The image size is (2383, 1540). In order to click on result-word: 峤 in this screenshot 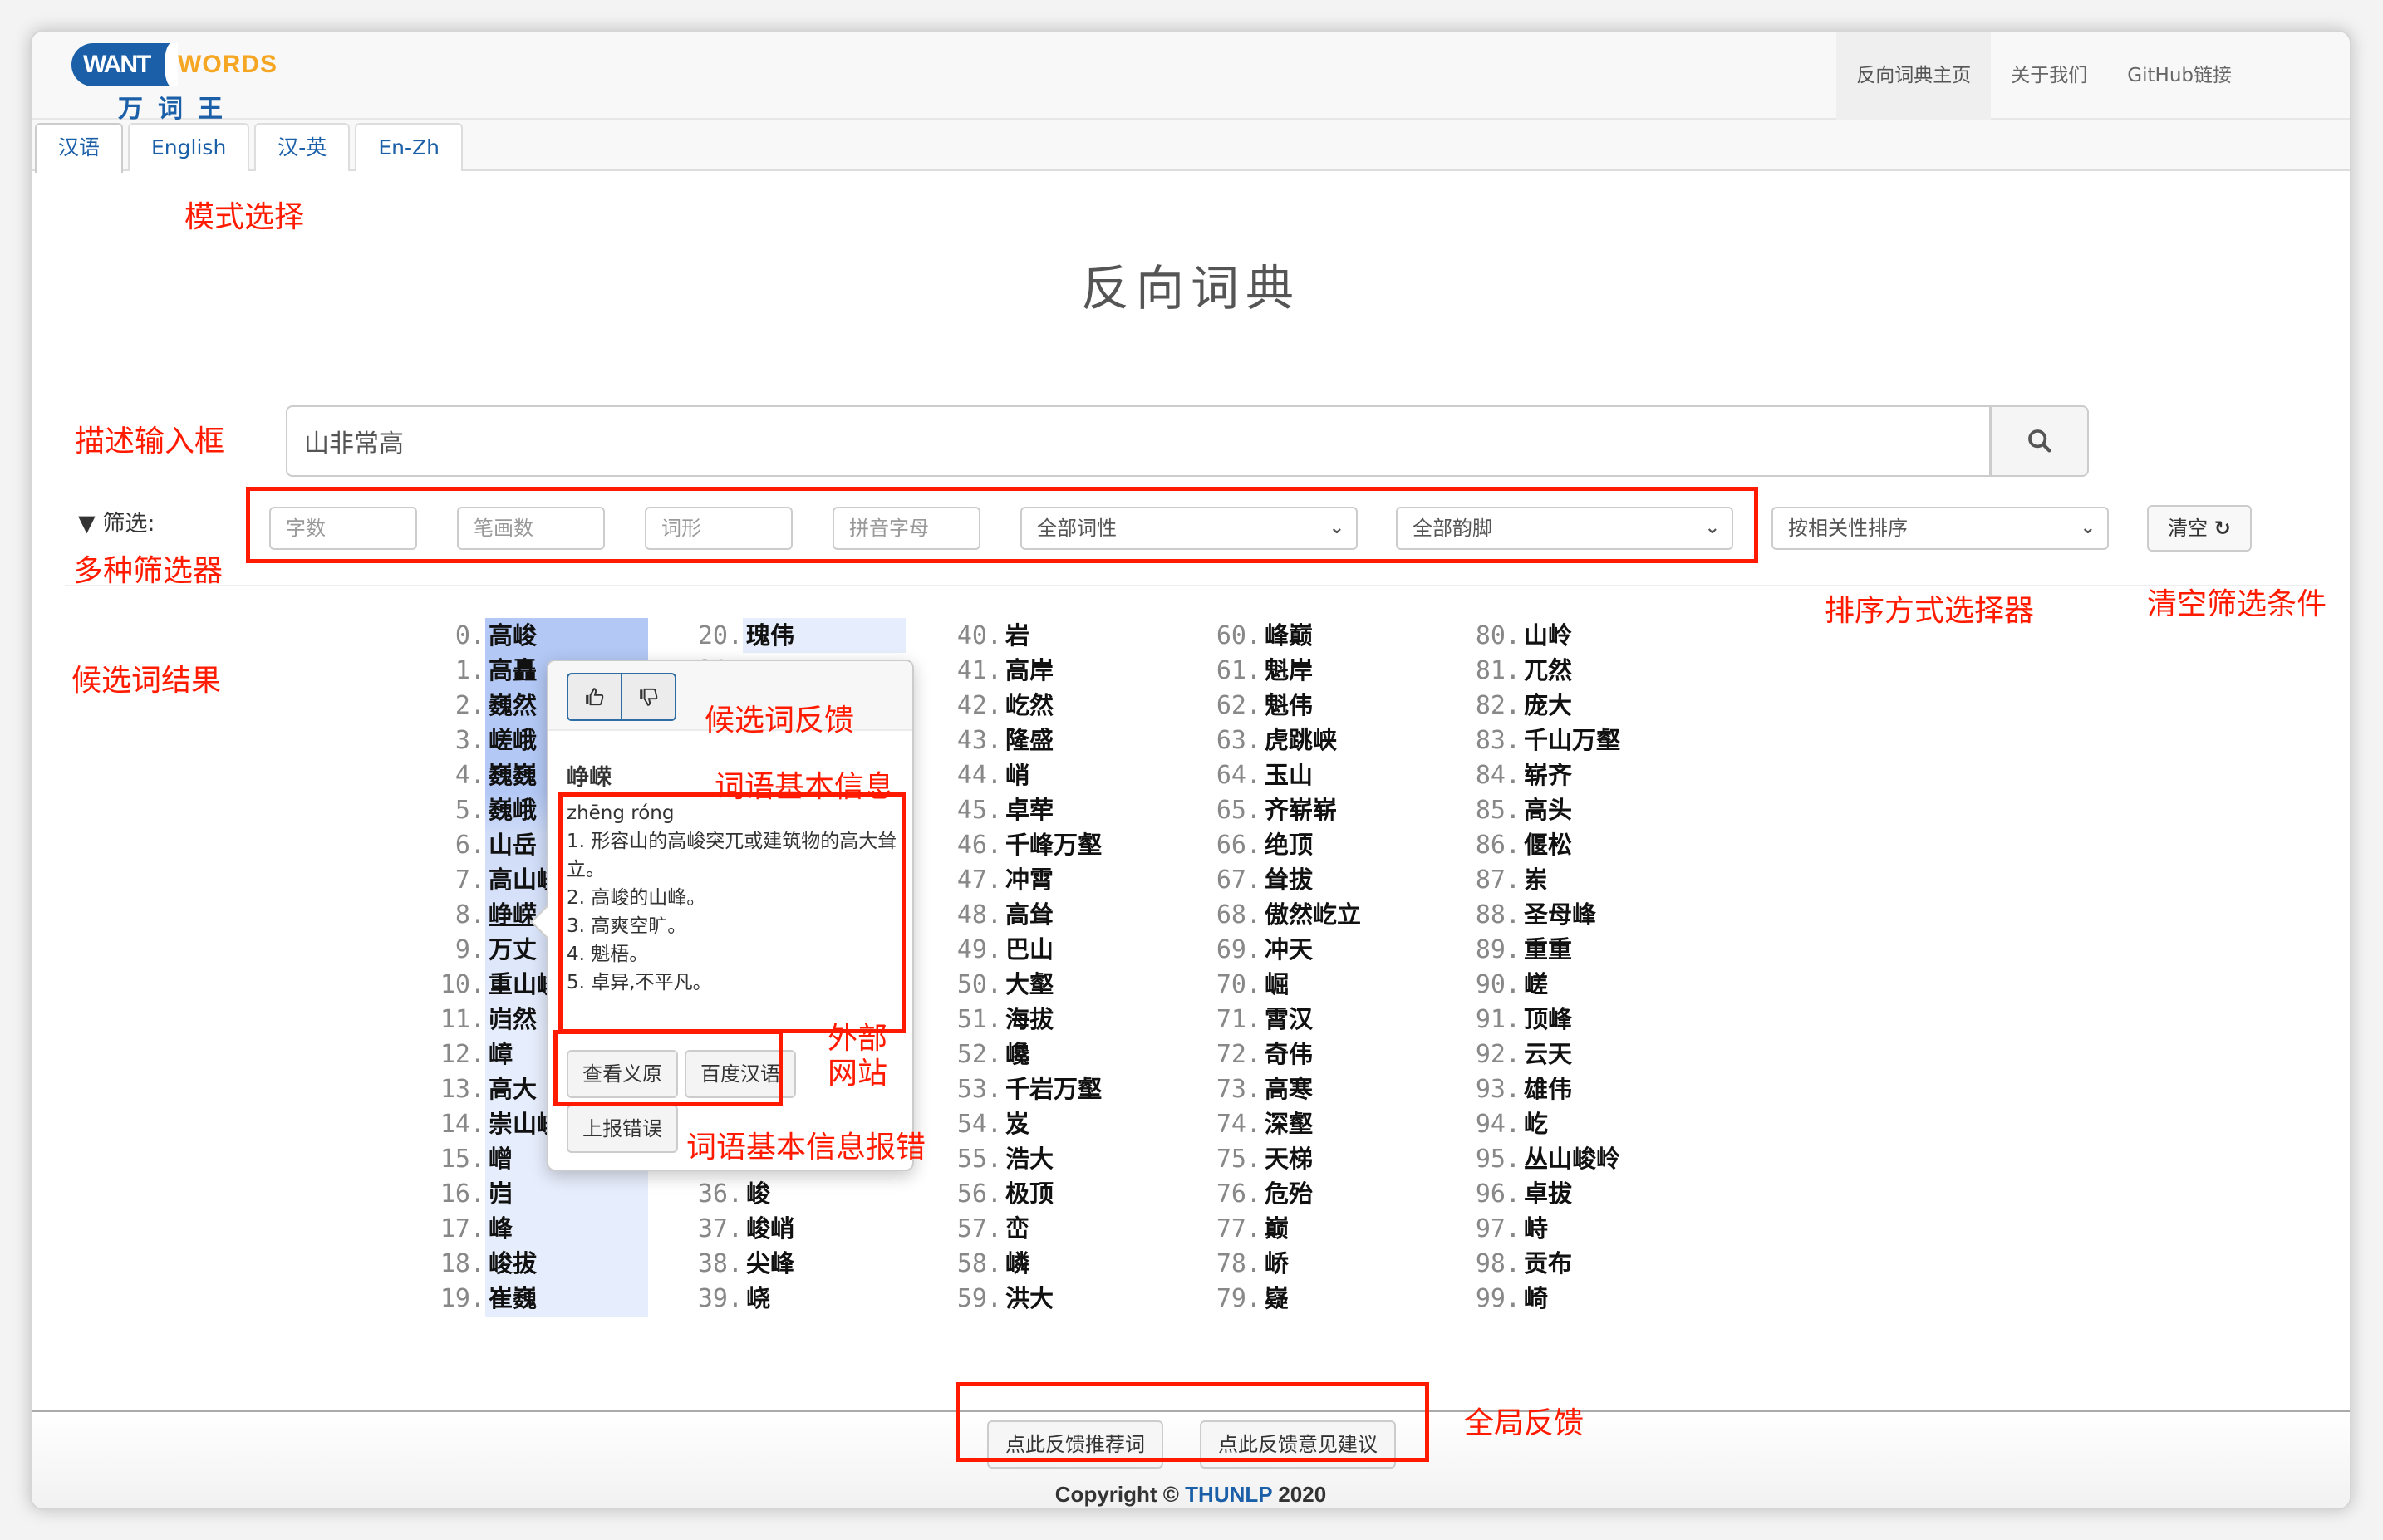, I will do `click(1277, 1263)`.